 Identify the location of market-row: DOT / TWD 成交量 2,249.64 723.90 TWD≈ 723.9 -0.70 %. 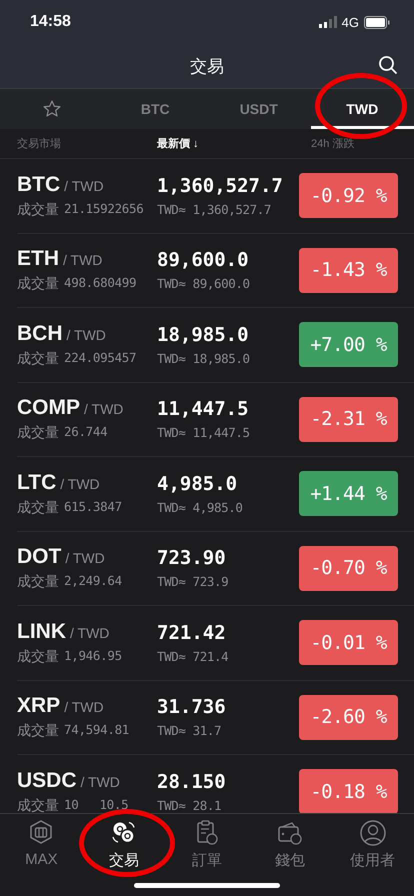
(215, 569).